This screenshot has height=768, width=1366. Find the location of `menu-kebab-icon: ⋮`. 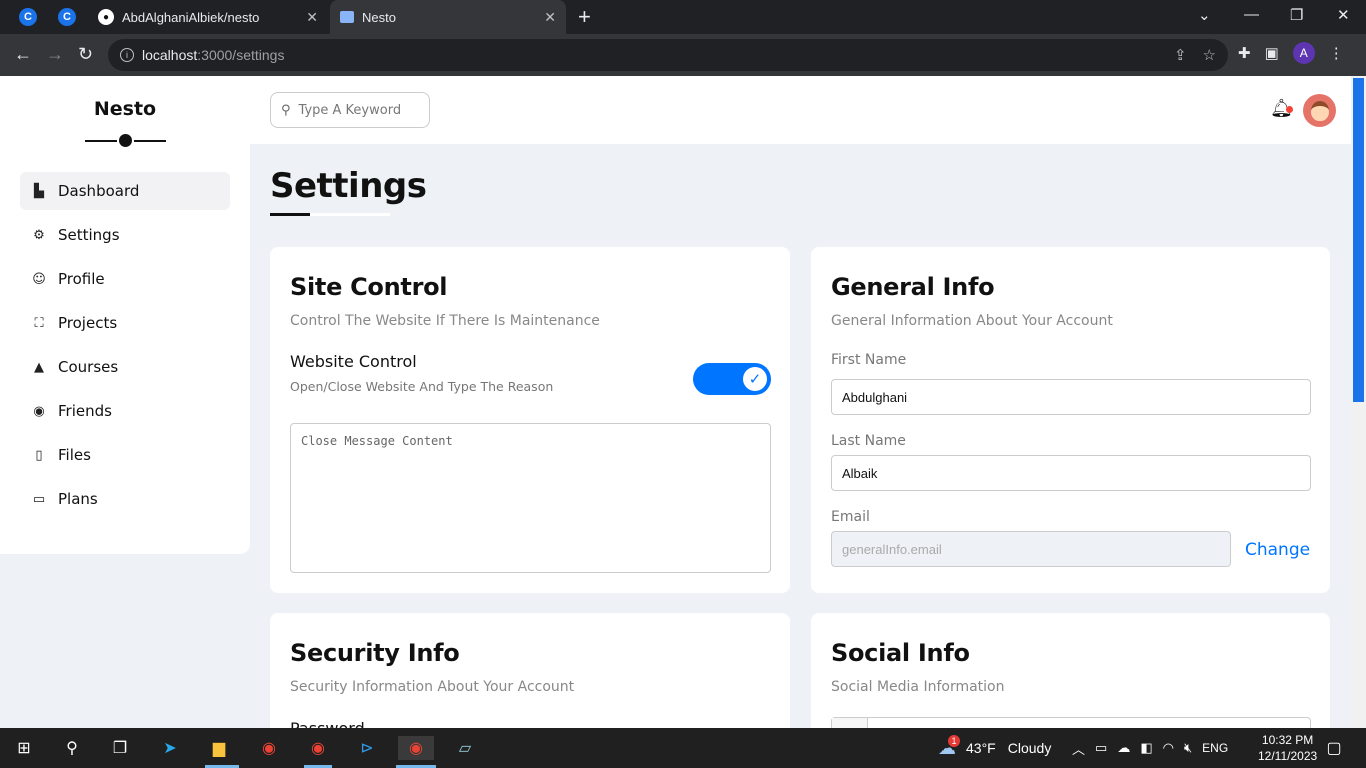

menu-kebab-icon: ⋮ is located at coordinates (1336, 53).